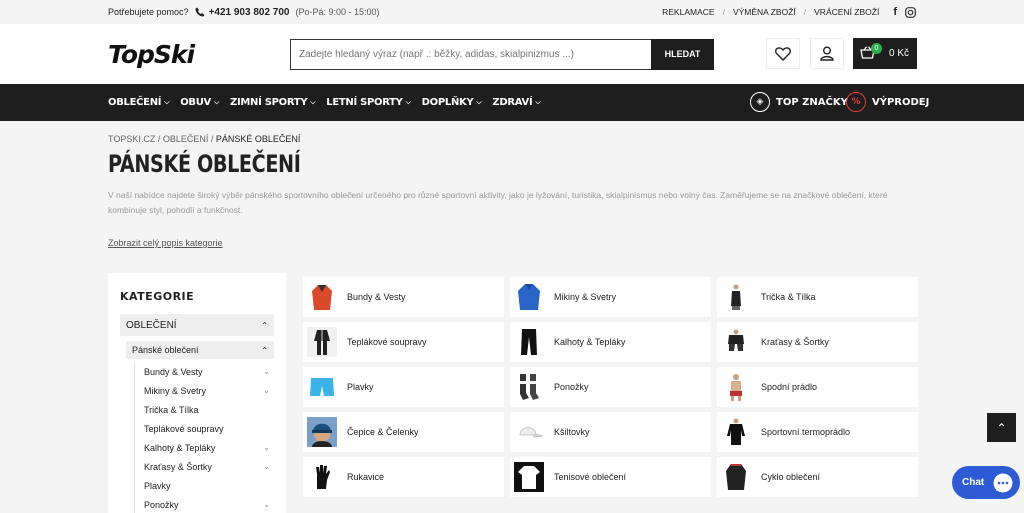 This screenshot has width=1024, height=513. Describe the element at coordinates (470, 54) in the screenshot. I see `search-input` at that location.